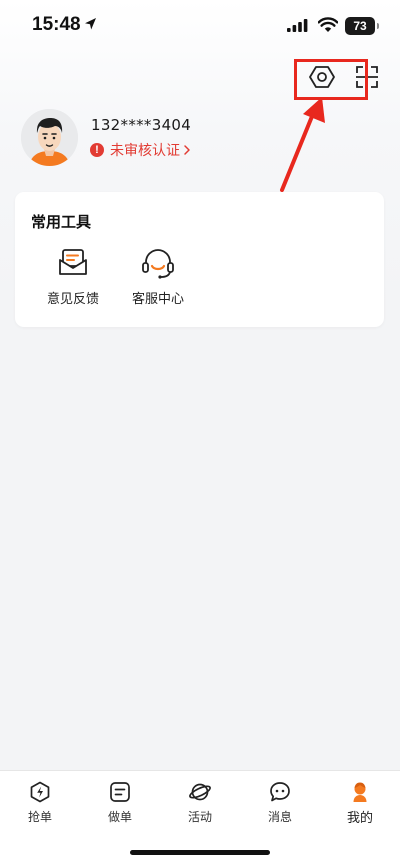 This screenshot has height=865, width=400. What do you see at coordinates (200, 27) in the screenshot?
I see `status-bar: 15:48 73` at bounding box center [200, 27].